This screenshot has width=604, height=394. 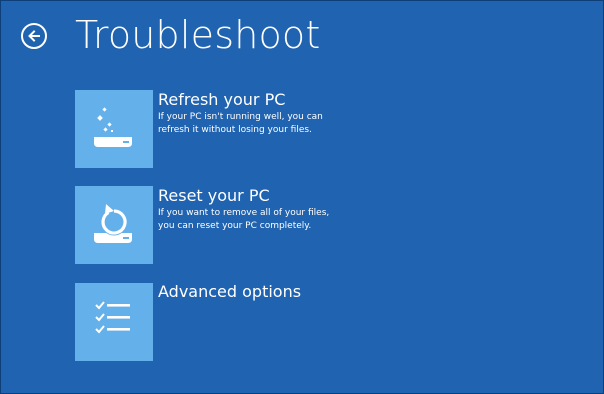 I want to click on advanced-options-tile, so click(x=114, y=322).